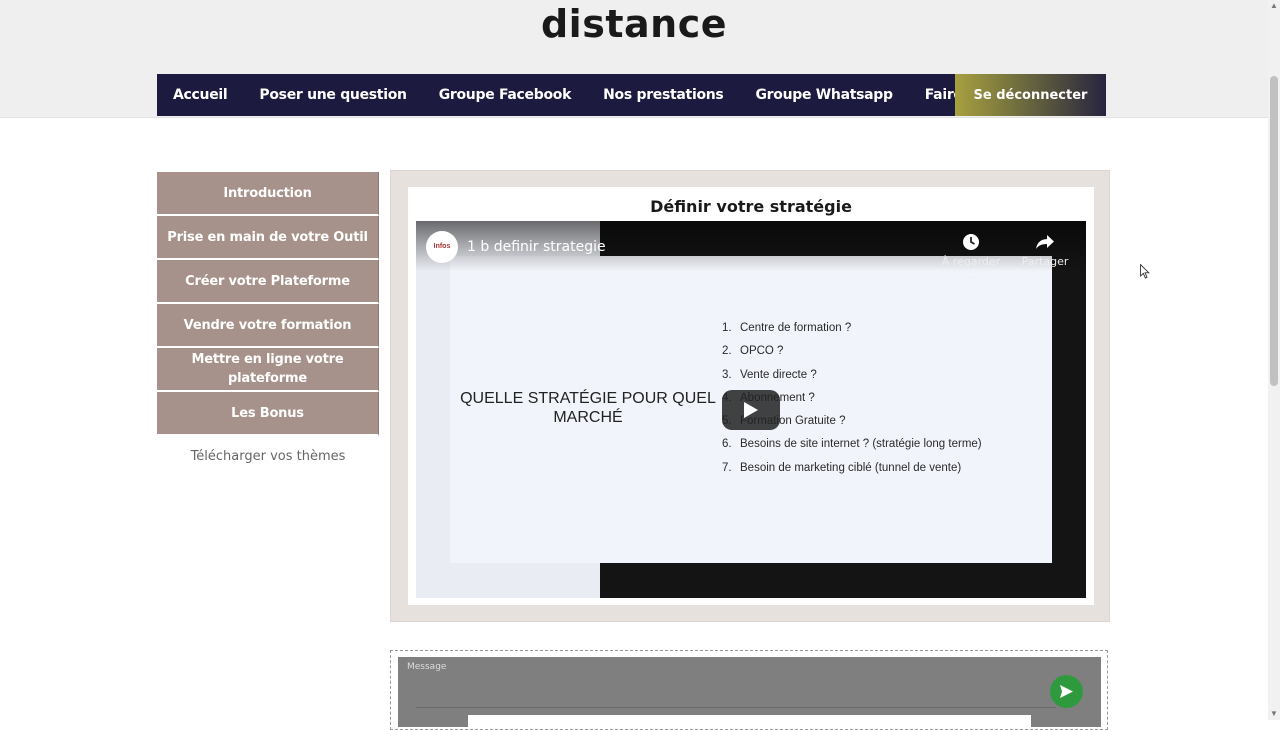 This screenshot has height=730, width=1280. I want to click on sidebar-item-creer-plateforme: Créer votre Plateforme, so click(268, 282).